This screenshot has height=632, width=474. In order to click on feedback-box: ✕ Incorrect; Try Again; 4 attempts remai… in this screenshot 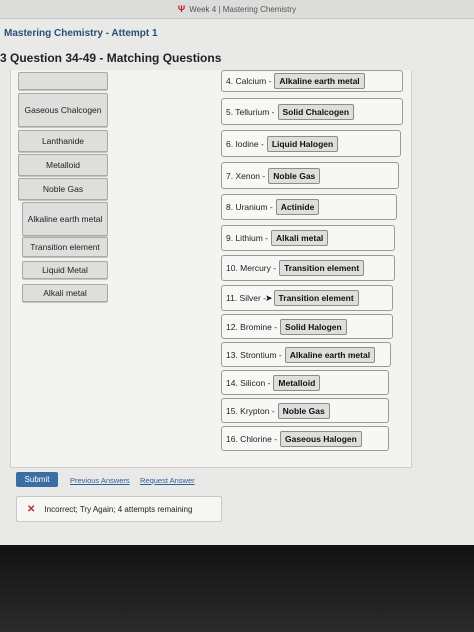, I will do `click(119, 509)`.